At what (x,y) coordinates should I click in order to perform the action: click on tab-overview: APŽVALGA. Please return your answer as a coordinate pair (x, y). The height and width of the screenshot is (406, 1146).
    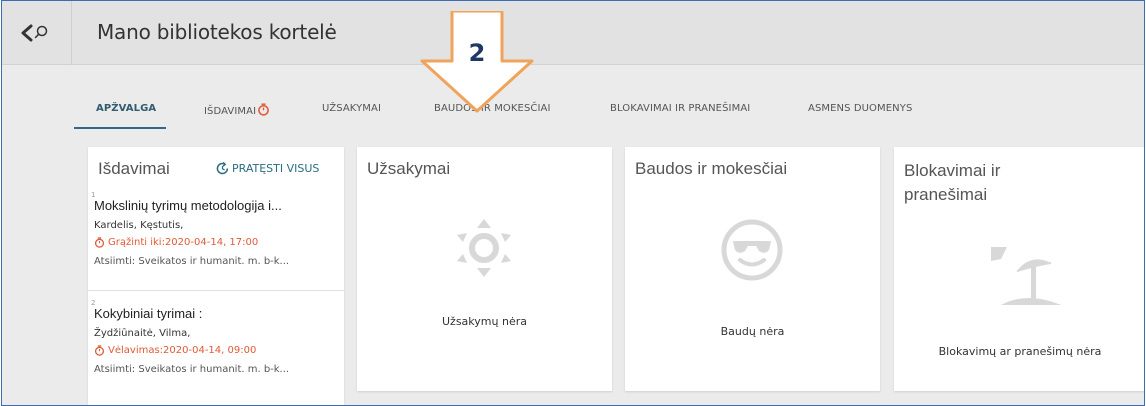
    Looking at the image, I should click on (126, 108).